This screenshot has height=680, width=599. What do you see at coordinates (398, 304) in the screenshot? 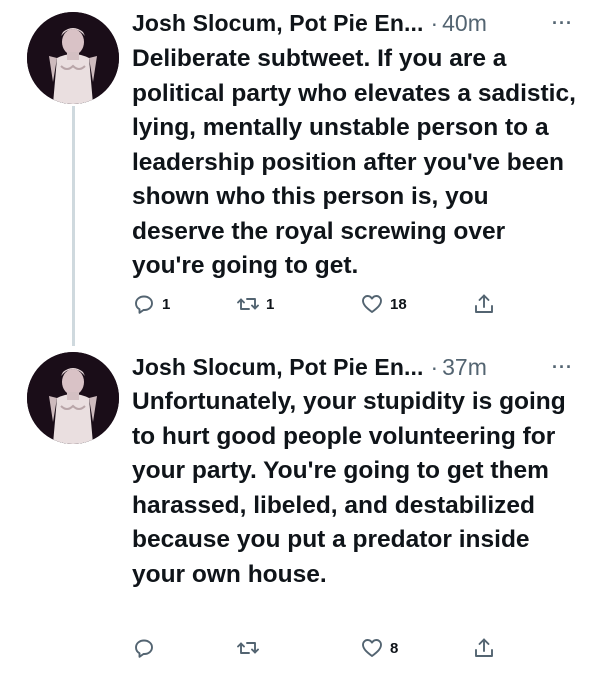
I see `like-count: 18` at bounding box center [398, 304].